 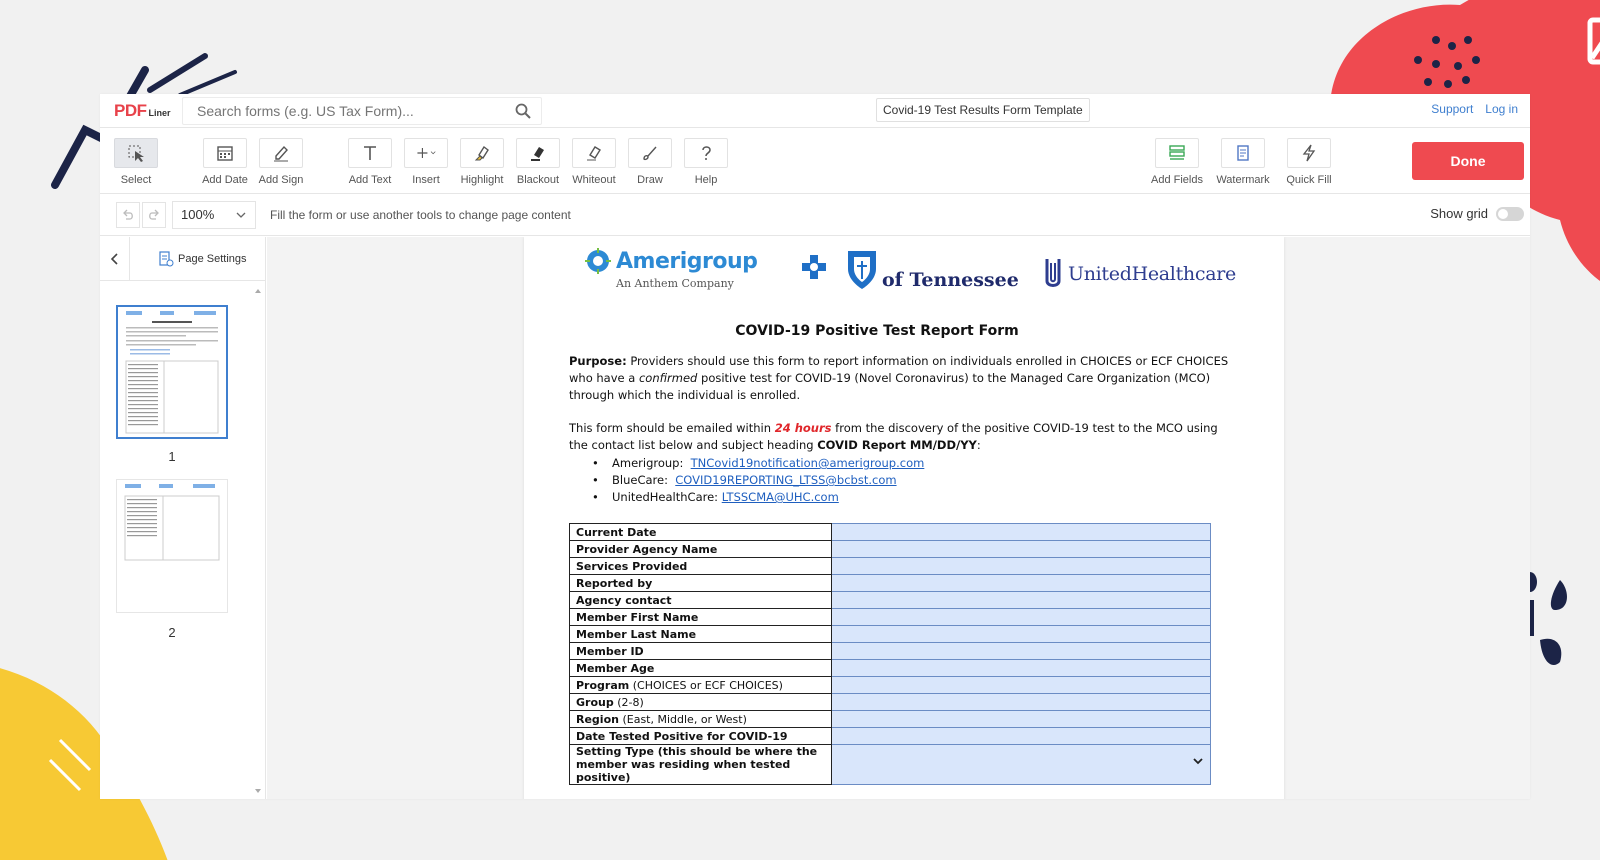 I want to click on form-row: Services Provided, so click(x=890, y=566).